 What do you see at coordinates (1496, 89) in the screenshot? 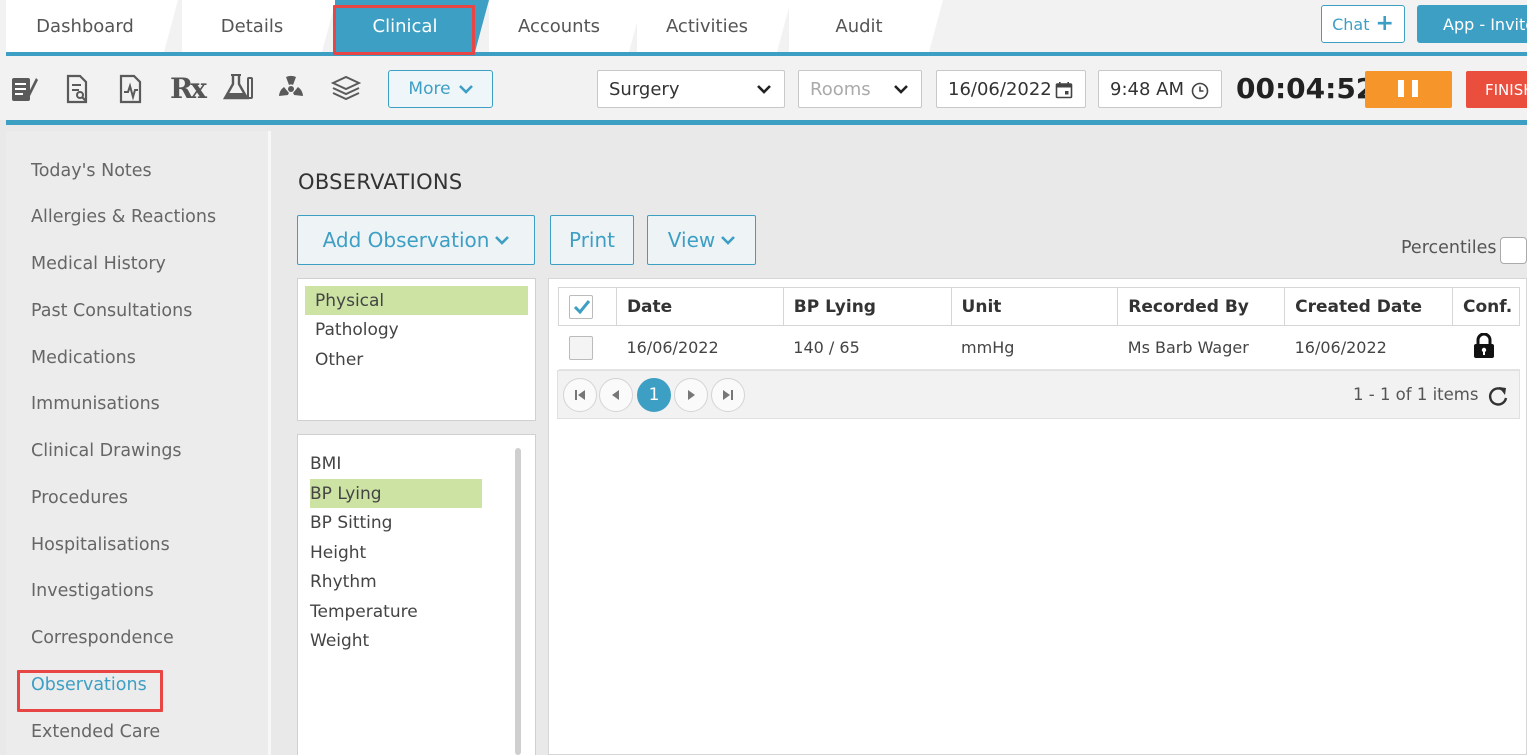
I see `finish-button: FINISH` at bounding box center [1496, 89].